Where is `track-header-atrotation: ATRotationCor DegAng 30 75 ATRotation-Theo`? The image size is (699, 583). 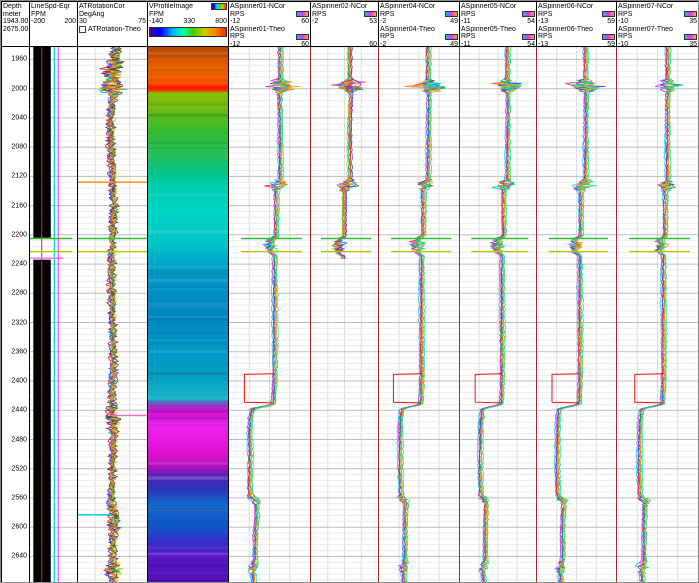 track-header-atrotation: ATRotationCor DegAng 30 75 ATRotation-Theo is located at coordinates (113, 24).